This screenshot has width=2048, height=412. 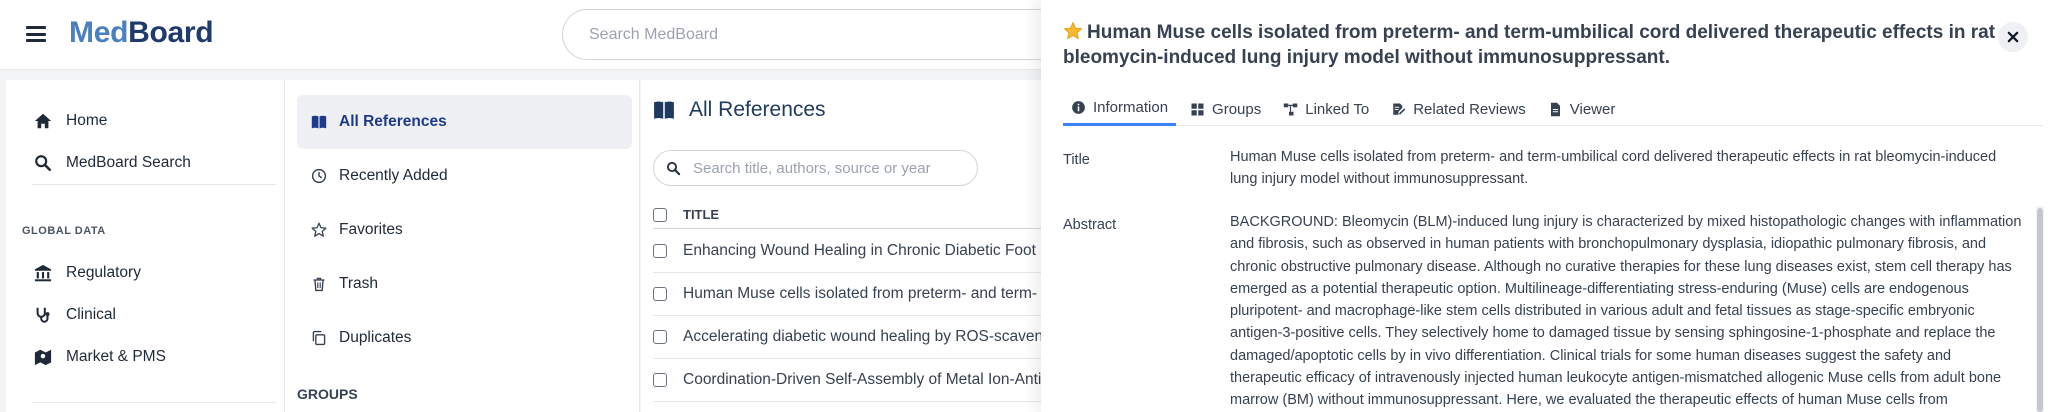 What do you see at coordinates (757, 109) in the screenshot?
I see `page-title-text: All References` at bounding box center [757, 109].